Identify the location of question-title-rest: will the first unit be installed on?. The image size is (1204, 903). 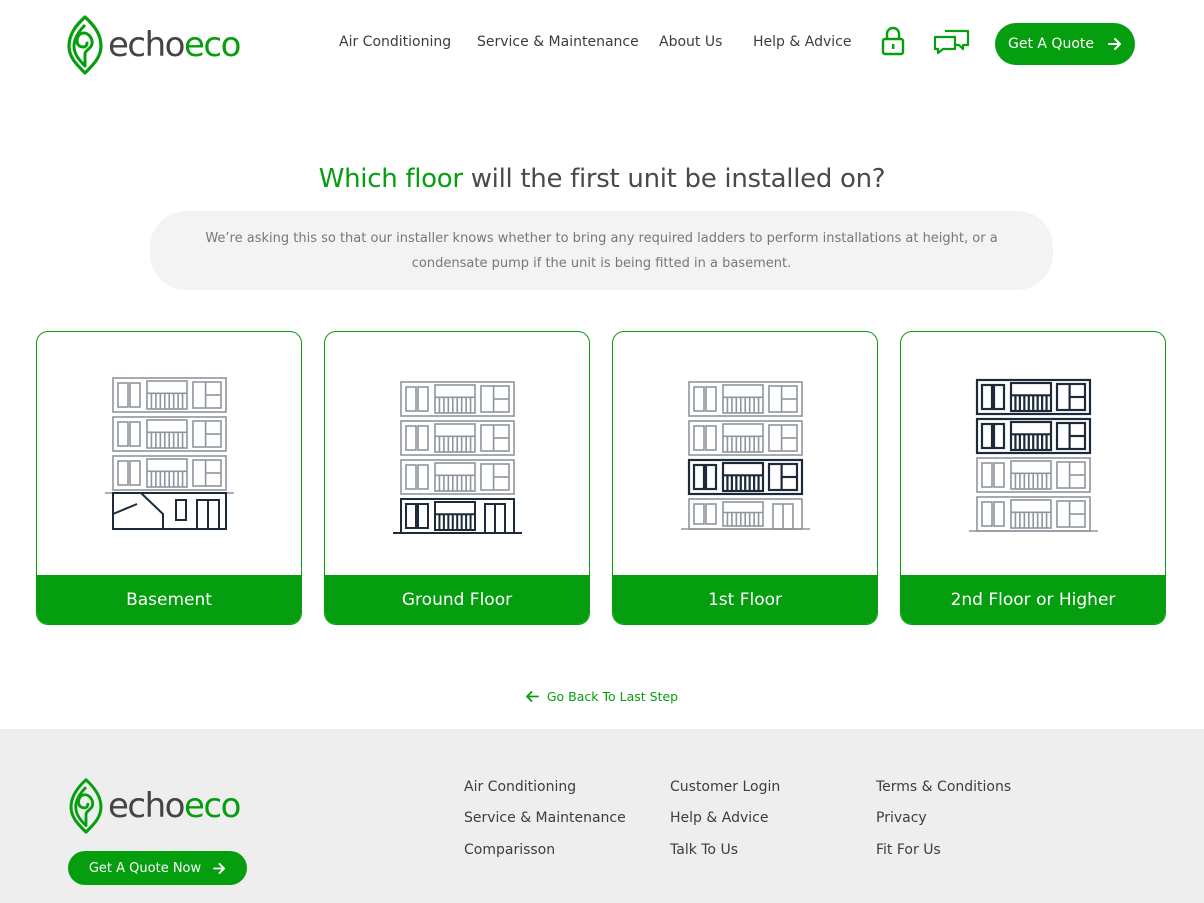
(674, 179).